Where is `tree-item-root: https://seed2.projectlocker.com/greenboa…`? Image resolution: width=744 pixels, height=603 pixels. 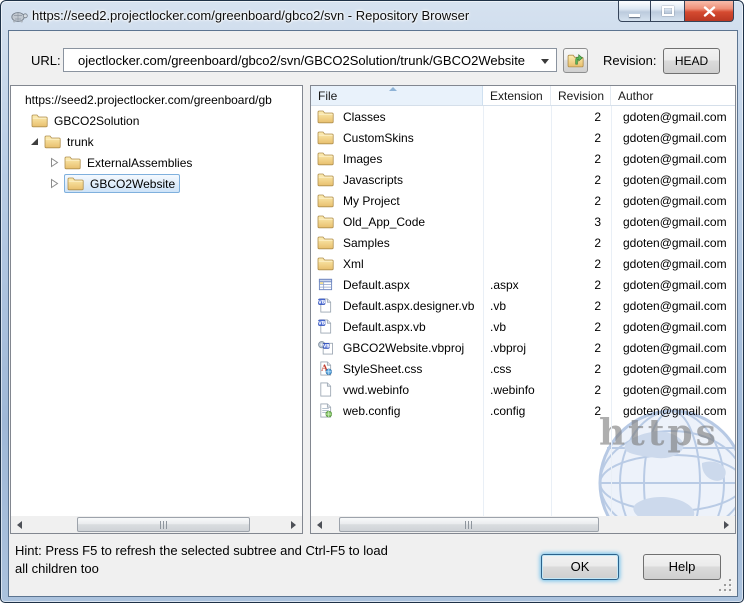
tree-item-root: https://seed2.projectlocker.com/greenboa… is located at coordinates (156, 99).